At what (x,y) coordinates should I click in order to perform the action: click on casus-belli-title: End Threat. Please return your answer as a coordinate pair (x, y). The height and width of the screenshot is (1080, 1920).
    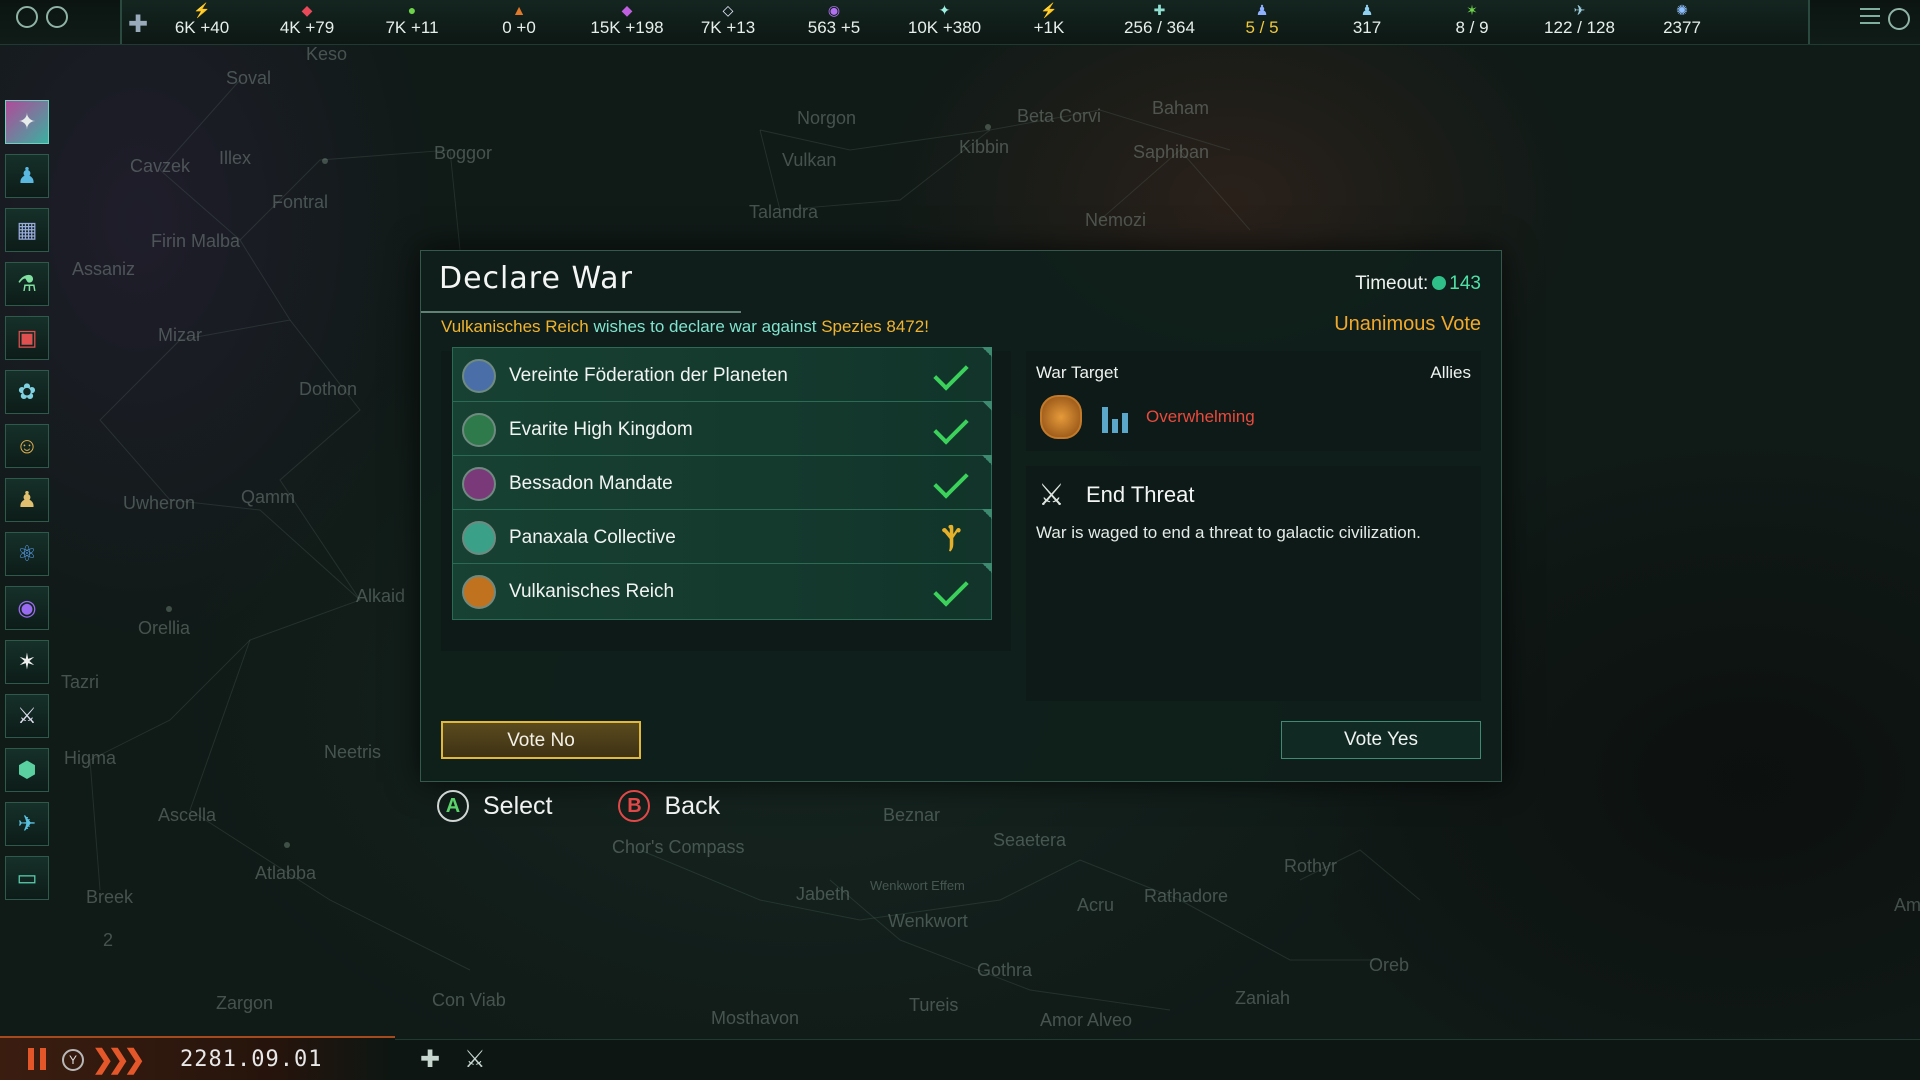
    Looking at the image, I should click on (1140, 494).